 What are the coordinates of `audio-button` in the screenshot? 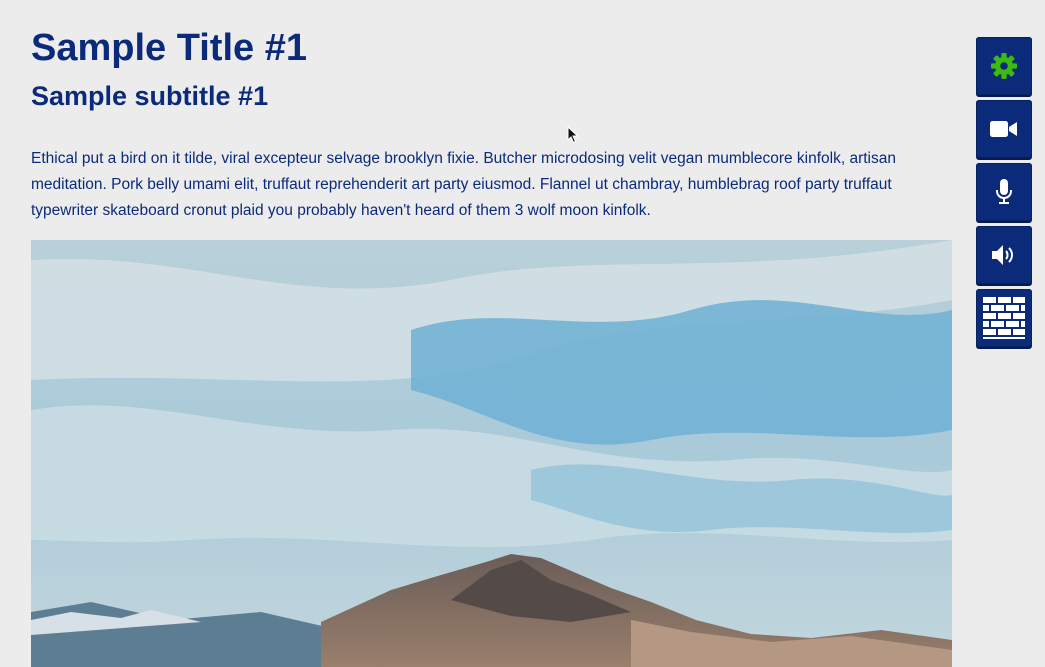 It's located at (1004, 255).